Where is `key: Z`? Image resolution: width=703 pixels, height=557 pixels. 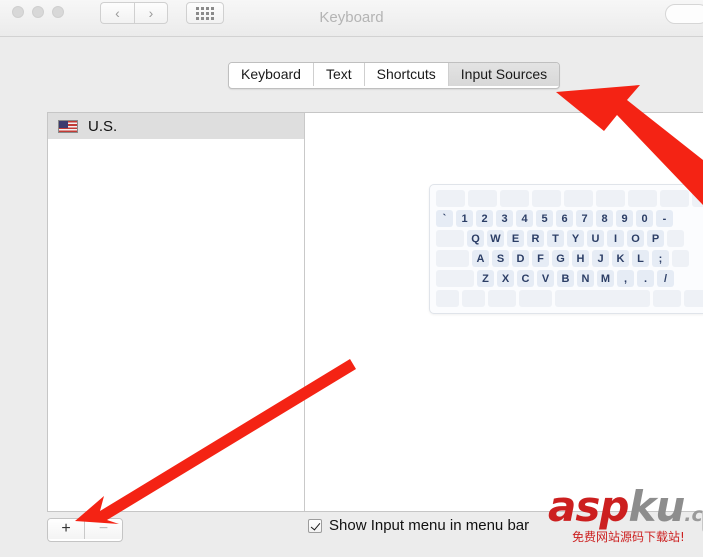
key: Z is located at coordinates (485, 278).